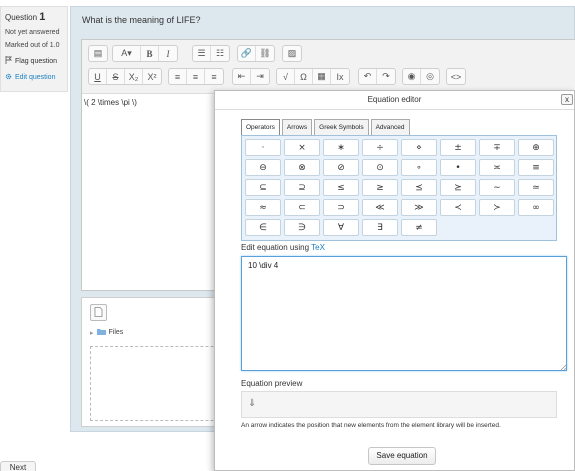 The width and height of the screenshot is (575, 471). I want to click on align-center-icon: ≡, so click(196, 76).